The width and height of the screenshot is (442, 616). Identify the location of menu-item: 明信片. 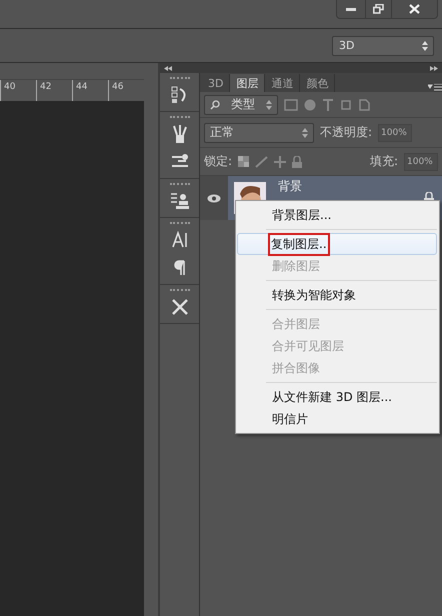
(337, 419).